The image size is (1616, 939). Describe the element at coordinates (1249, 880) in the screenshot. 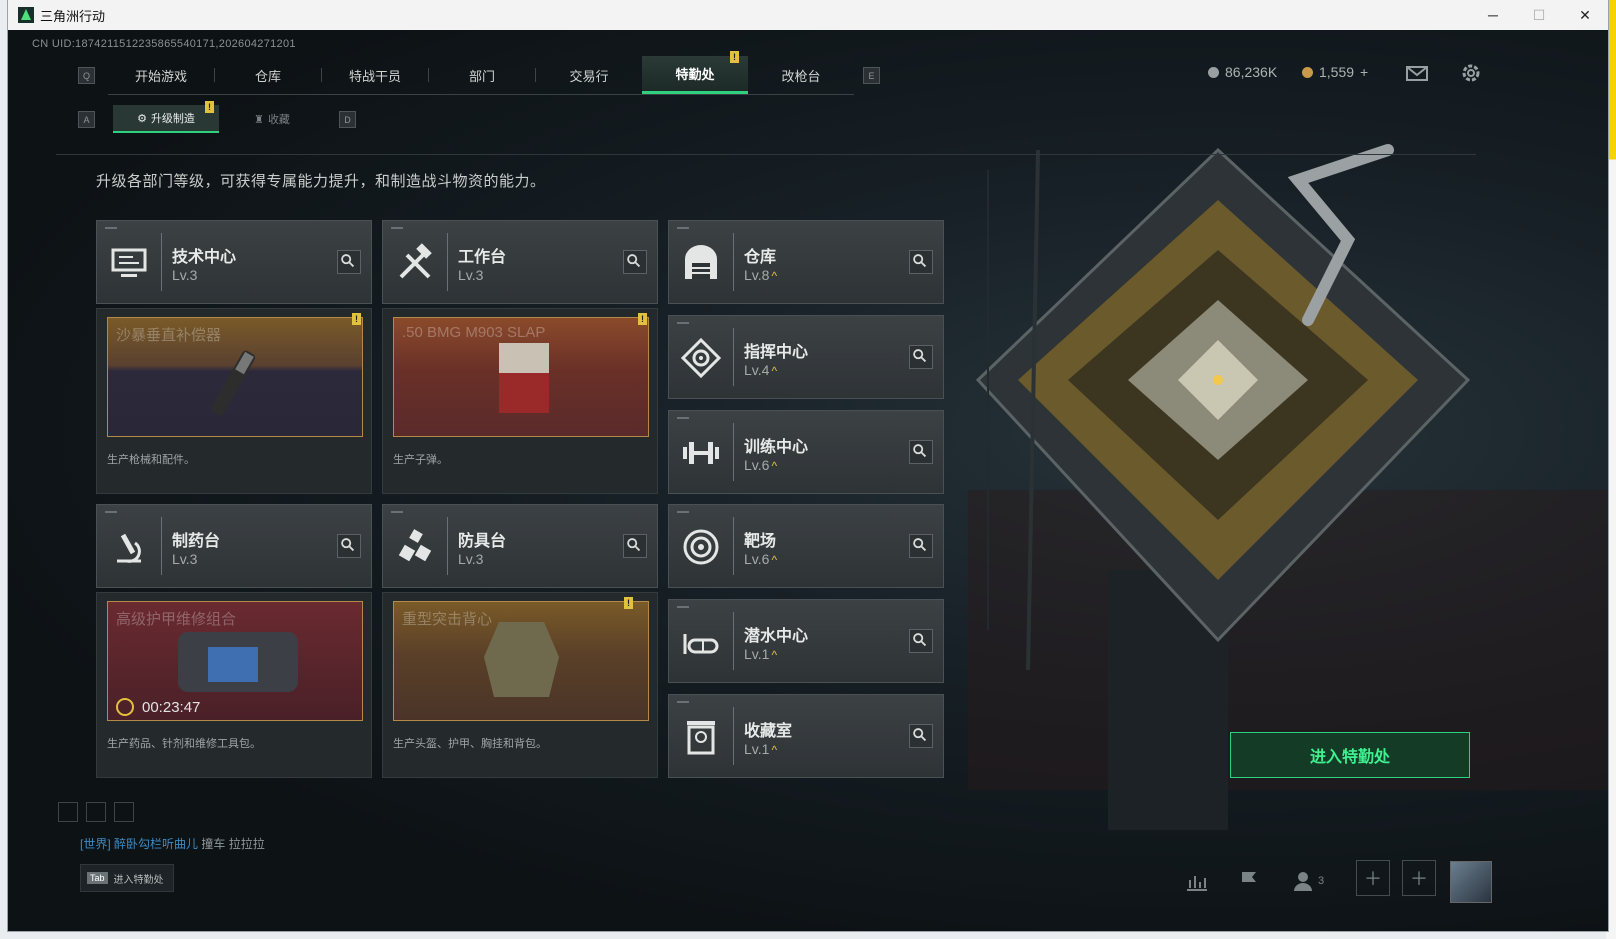

I see `flag-icon` at that location.